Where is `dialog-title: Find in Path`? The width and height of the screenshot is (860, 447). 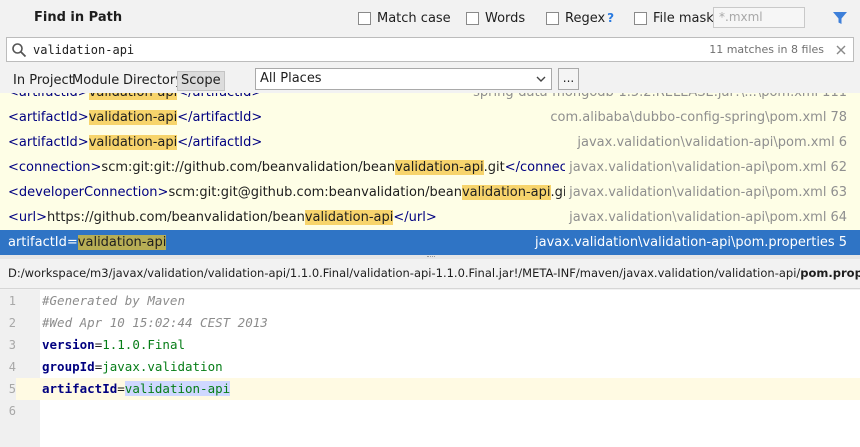
dialog-title: Find in Path is located at coordinates (78, 17).